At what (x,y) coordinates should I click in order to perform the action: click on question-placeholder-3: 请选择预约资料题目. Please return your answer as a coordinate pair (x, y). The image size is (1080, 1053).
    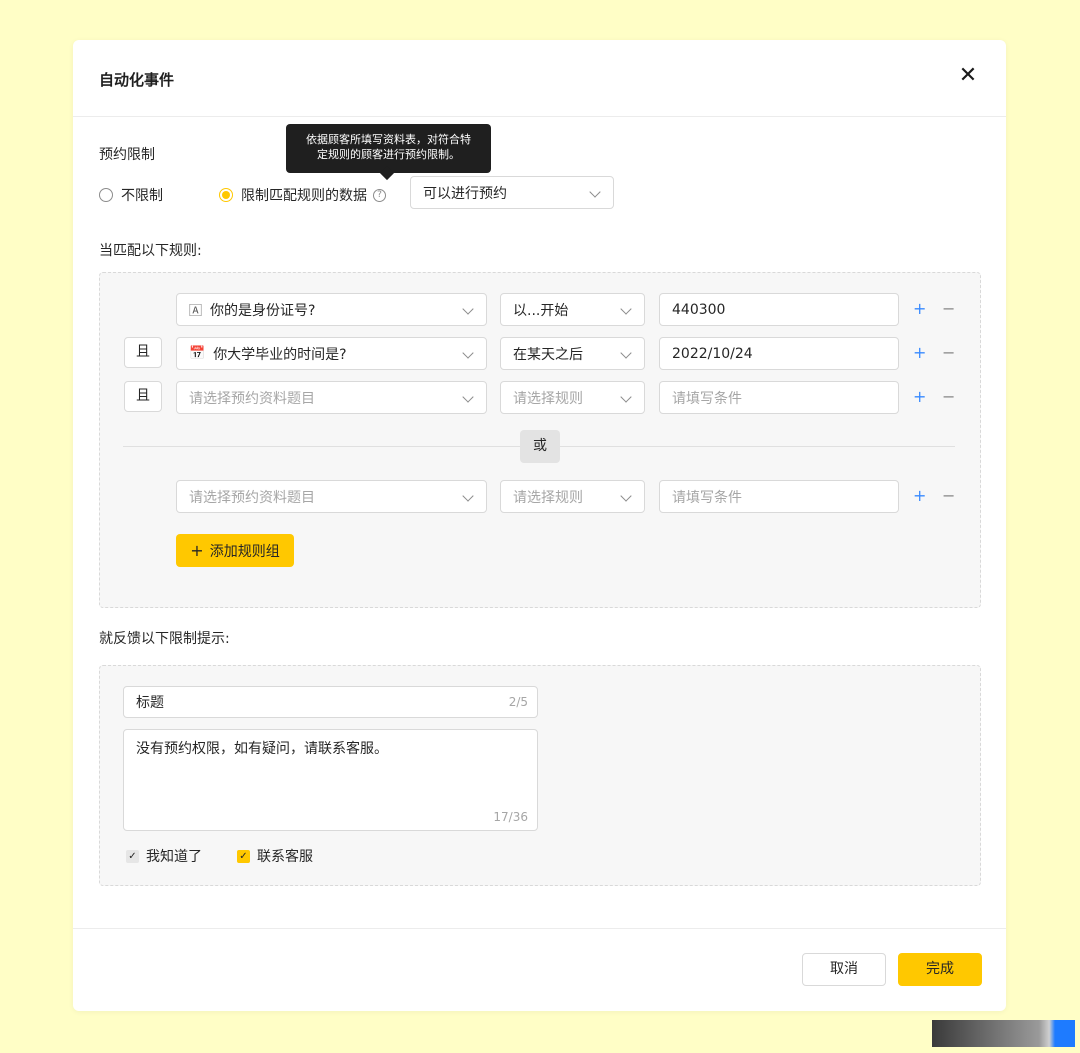
    Looking at the image, I should click on (252, 398).